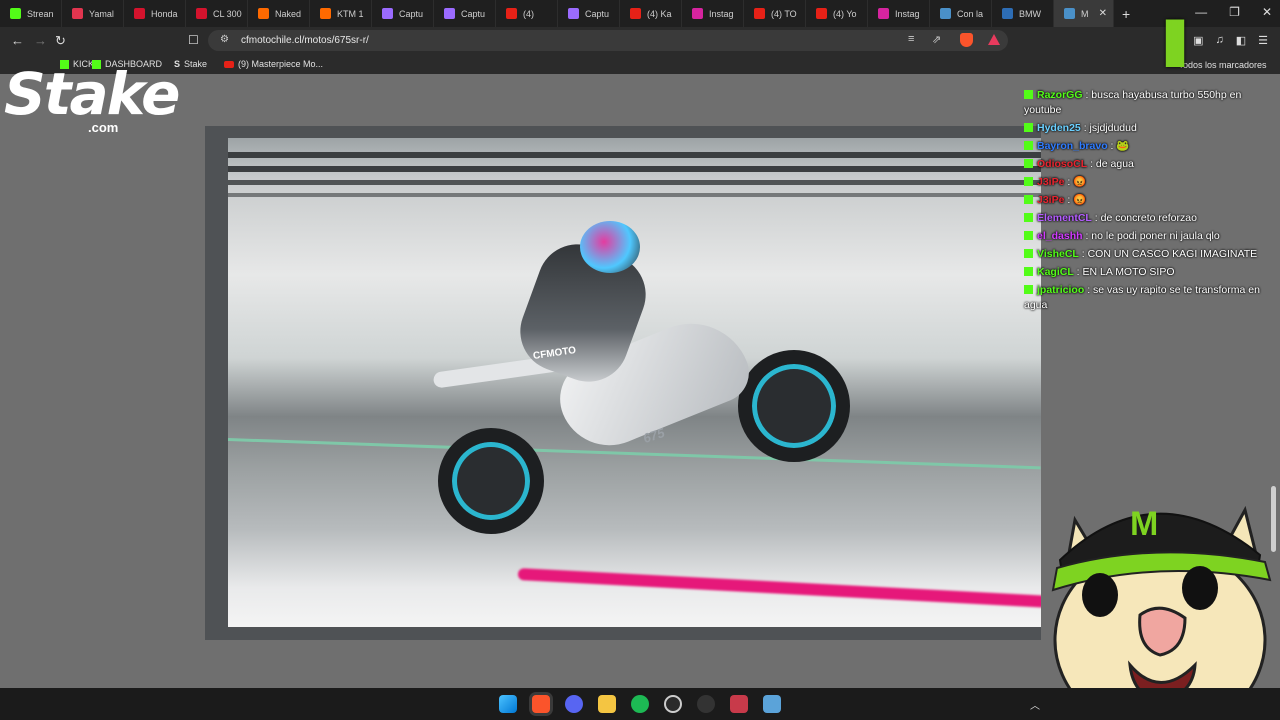 The width and height of the screenshot is (1280, 720). What do you see at coordinates (1145, 218) in the screenshot?
I see `chat-text: : de concreto reforzao` at bounding box center [1145, 218].